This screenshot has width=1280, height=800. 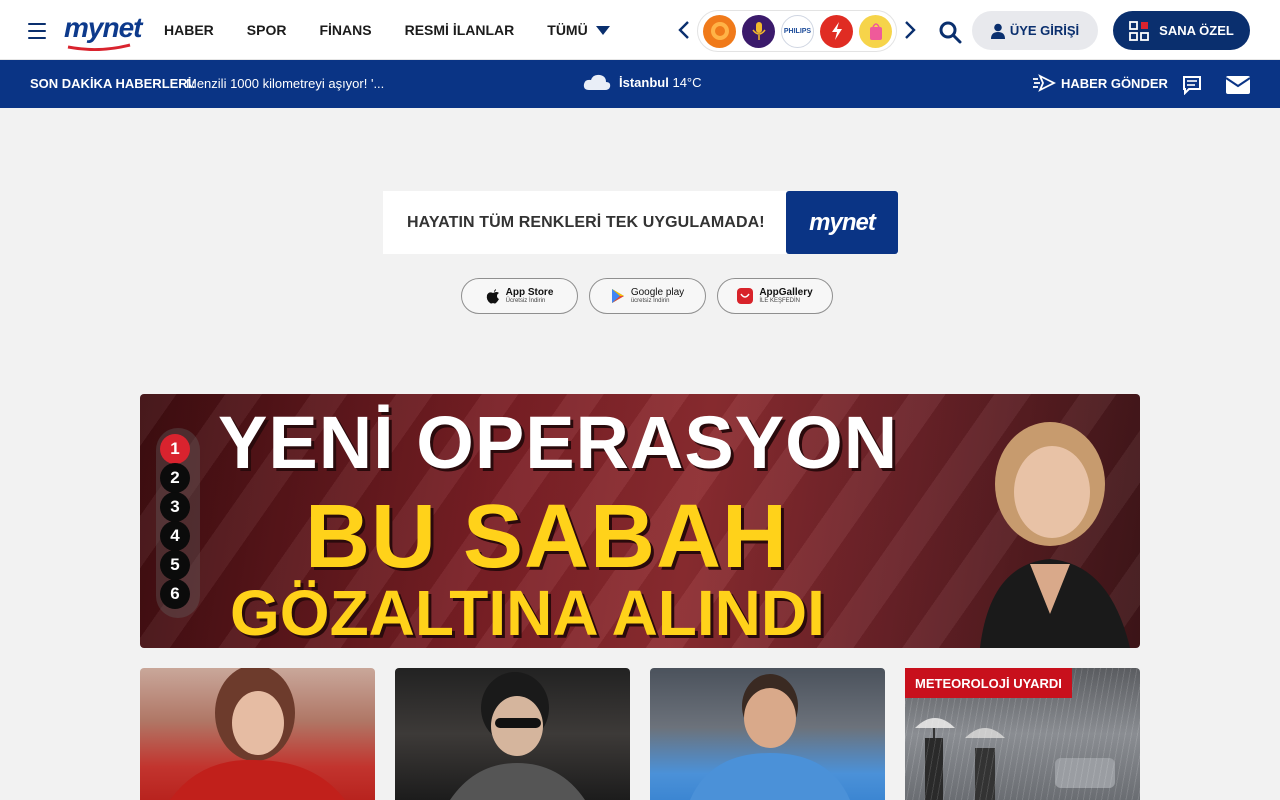 I want to click on slide-photo, so click(x=1055, y=535).